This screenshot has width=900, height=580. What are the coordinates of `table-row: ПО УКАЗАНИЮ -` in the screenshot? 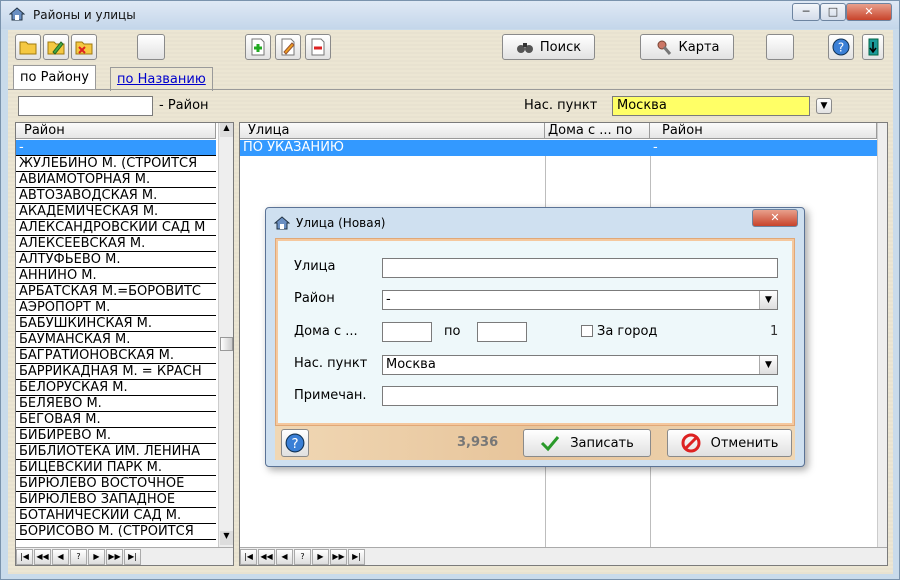 It's located at (558, 148).